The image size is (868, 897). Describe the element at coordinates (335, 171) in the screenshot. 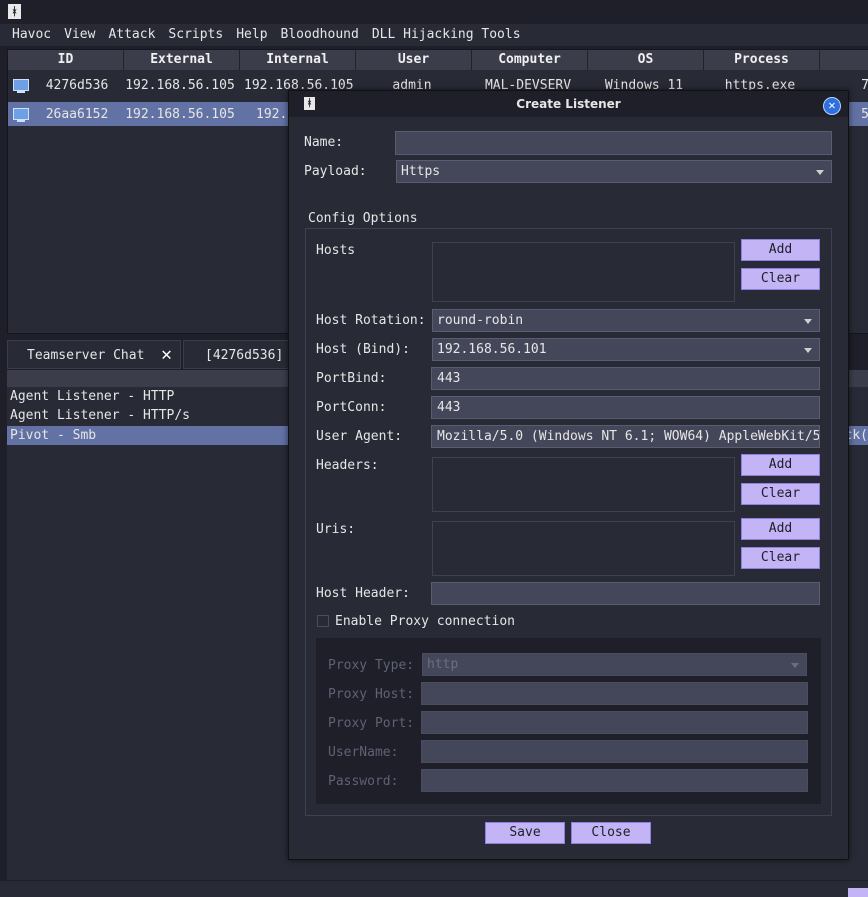

I see `payload-label: Payload:` at that location.